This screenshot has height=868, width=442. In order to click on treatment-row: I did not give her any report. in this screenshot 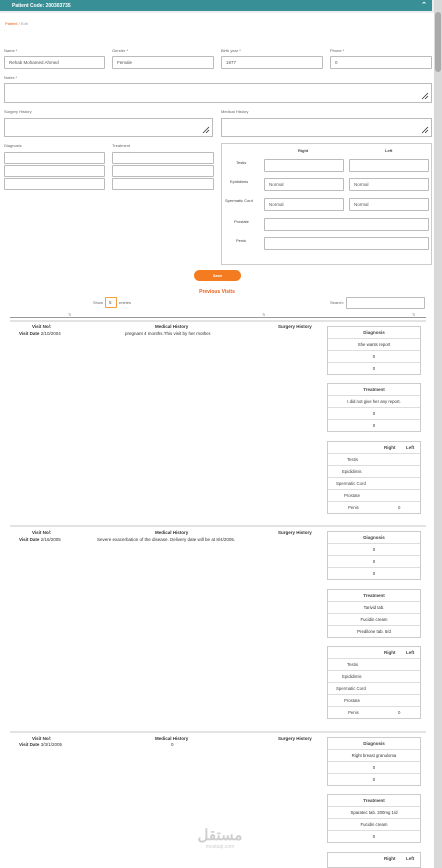, I will do `click(374, 401)`.